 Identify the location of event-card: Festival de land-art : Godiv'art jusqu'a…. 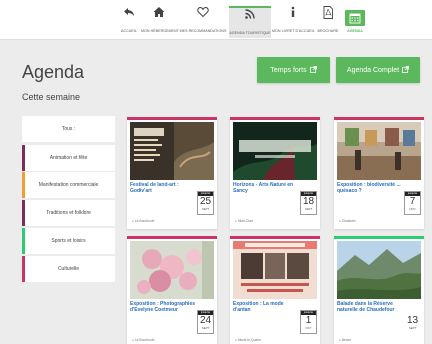
(172, 173).